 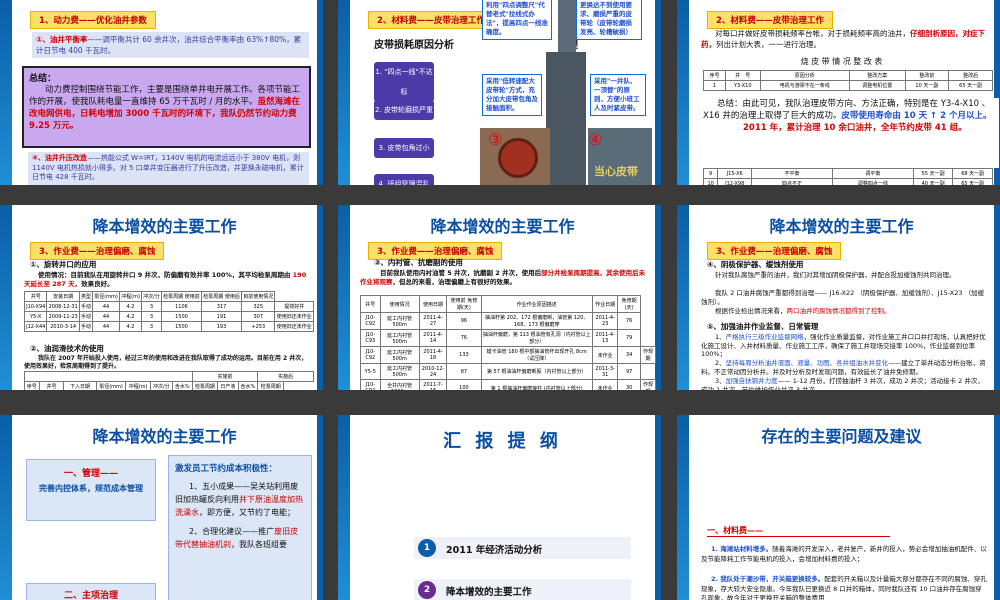 What do you see at coordinates (536, 355) in the screenshot?
I see `table-cell: 蜡卡油管 180 根中部抽油管杆出现开孔 8cm（试压降）` at bounding box center [536, 355].